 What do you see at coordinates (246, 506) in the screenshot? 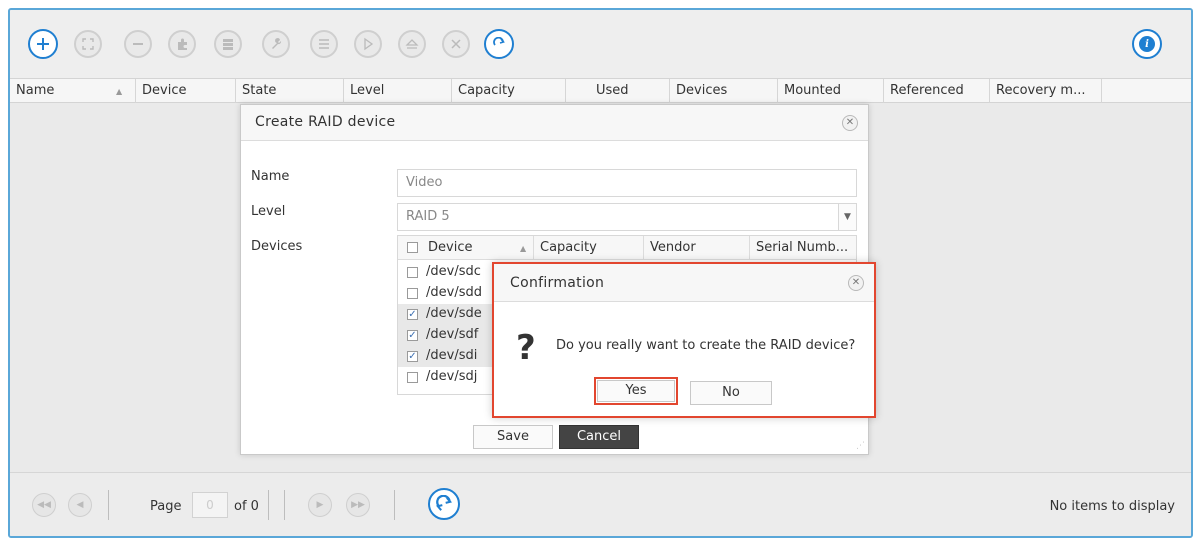
I see `page-count-label: of 0` at bounding box center [246, 506].